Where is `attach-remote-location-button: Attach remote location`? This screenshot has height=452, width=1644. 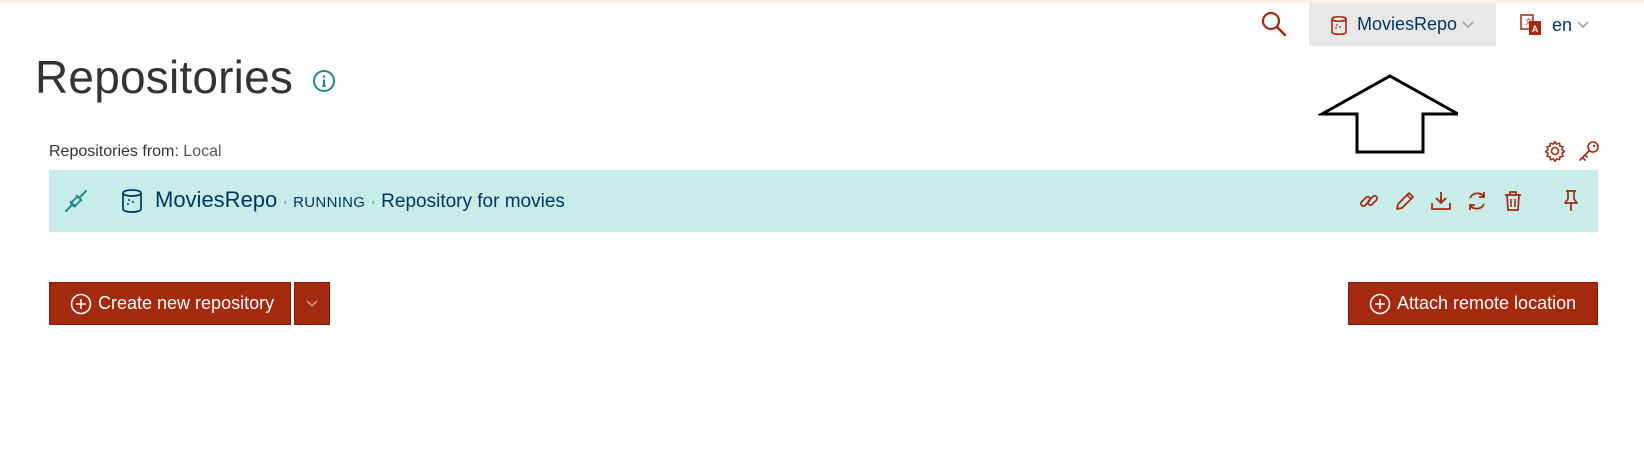
attach-remote-location-button: Attach remote location is located at coordinates (1473, 303).